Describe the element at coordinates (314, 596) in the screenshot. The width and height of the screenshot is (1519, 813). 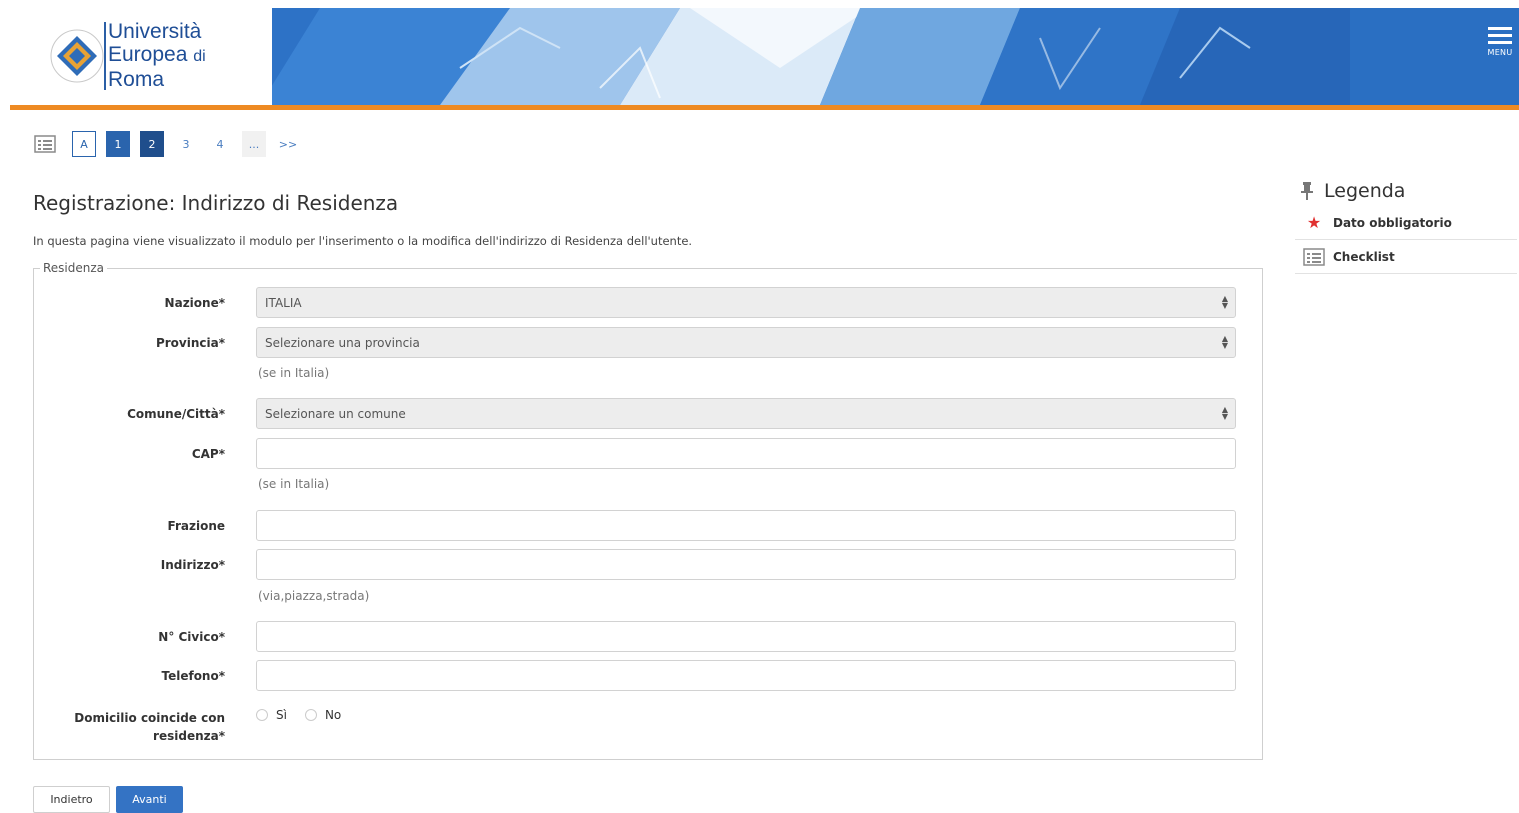
I see `indirizzo-hint: (via,piazza,strada)` at that location.